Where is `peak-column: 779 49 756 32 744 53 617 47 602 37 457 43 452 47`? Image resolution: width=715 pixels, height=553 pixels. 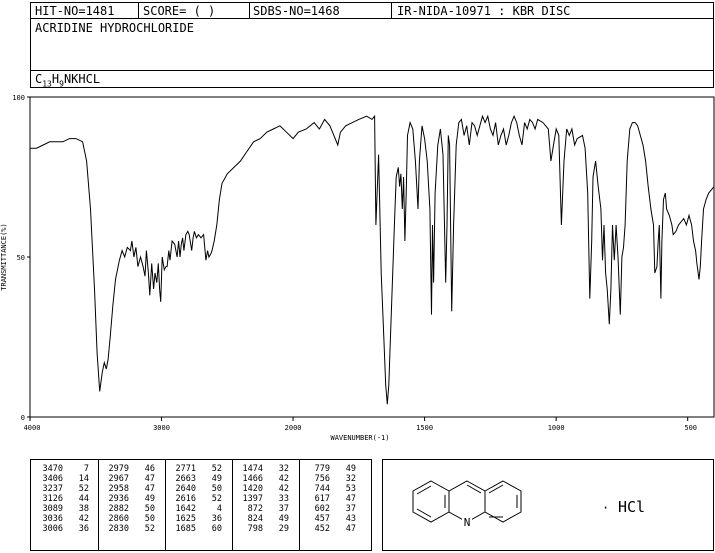 peak-column: 779 49 756 32 744 53 617 47 602 37 457 43 452 47 is located at coordinates (330, 499).